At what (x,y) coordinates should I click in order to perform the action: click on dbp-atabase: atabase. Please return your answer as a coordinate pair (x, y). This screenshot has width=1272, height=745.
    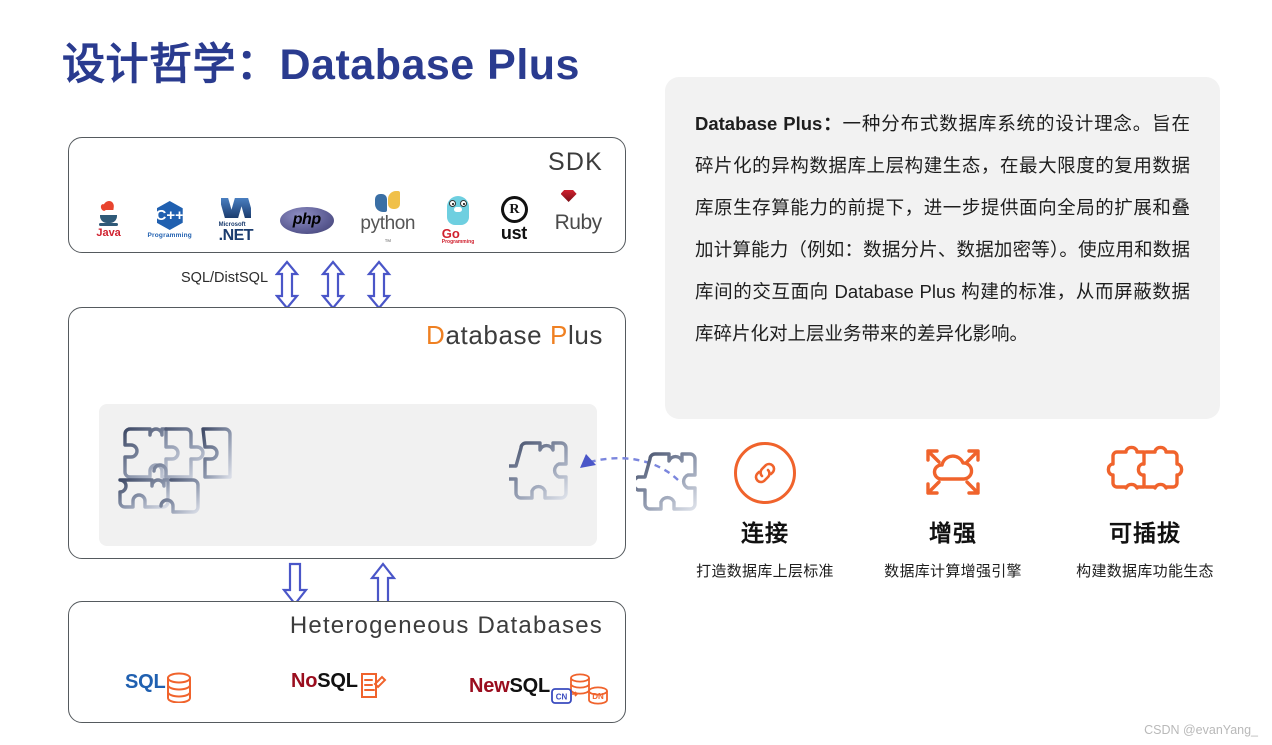
    Looking at the image, I should click on (497, 335).